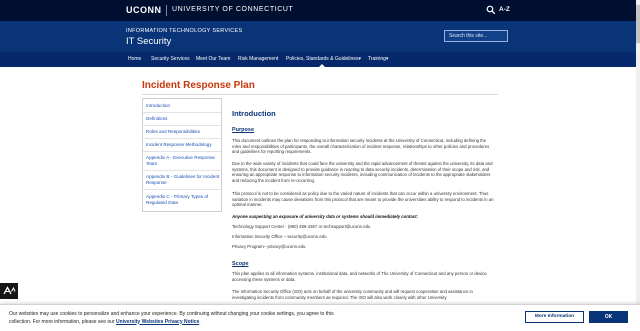 The image size is (640, 331). What do you see at coordinates (183, 119) in the screenshot?
I see `sidenav-item-definitions: Definitions` at bounding box center [183, 119].